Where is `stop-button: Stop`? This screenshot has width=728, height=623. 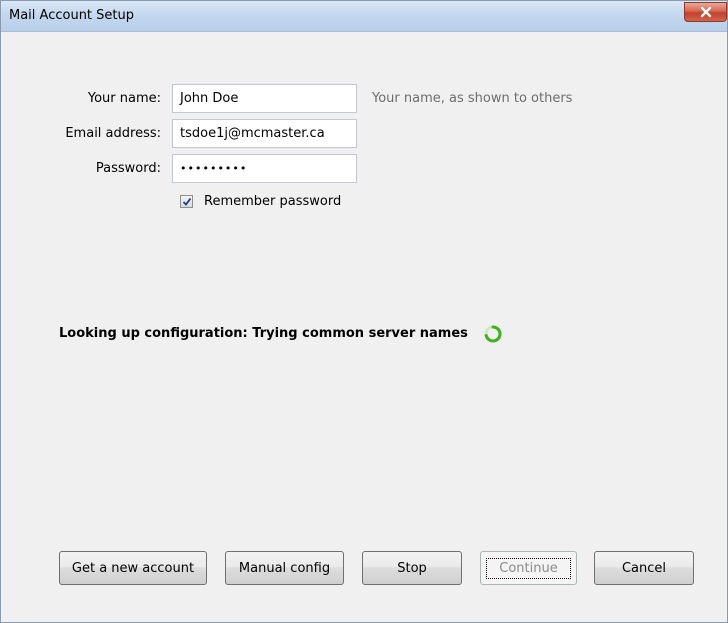
stop-button: Stop is located at coordinates (412, 568).